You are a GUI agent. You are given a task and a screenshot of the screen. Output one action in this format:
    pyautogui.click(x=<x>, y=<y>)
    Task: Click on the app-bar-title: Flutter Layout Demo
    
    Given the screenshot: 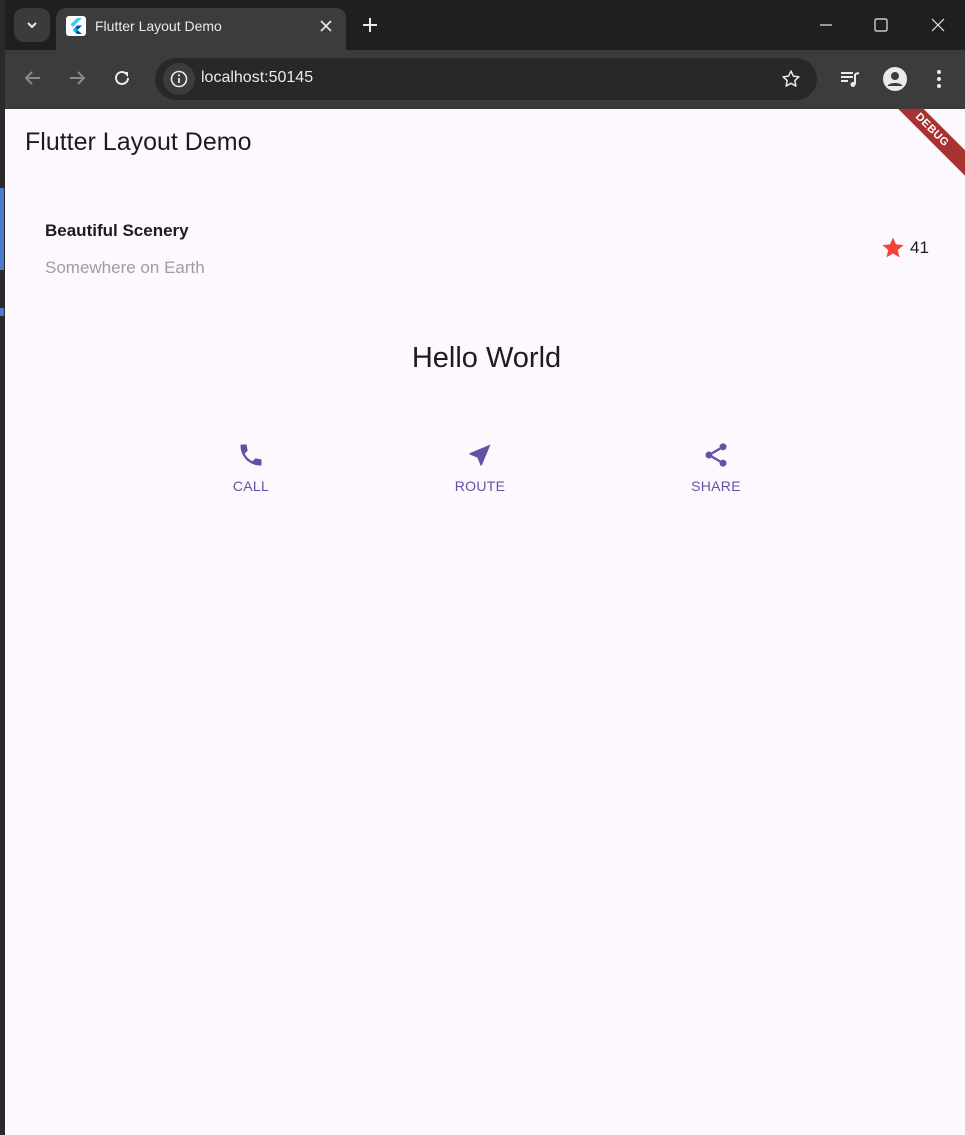 What is the action you would take?
    pyautogui.click(x=138, y=142)
    